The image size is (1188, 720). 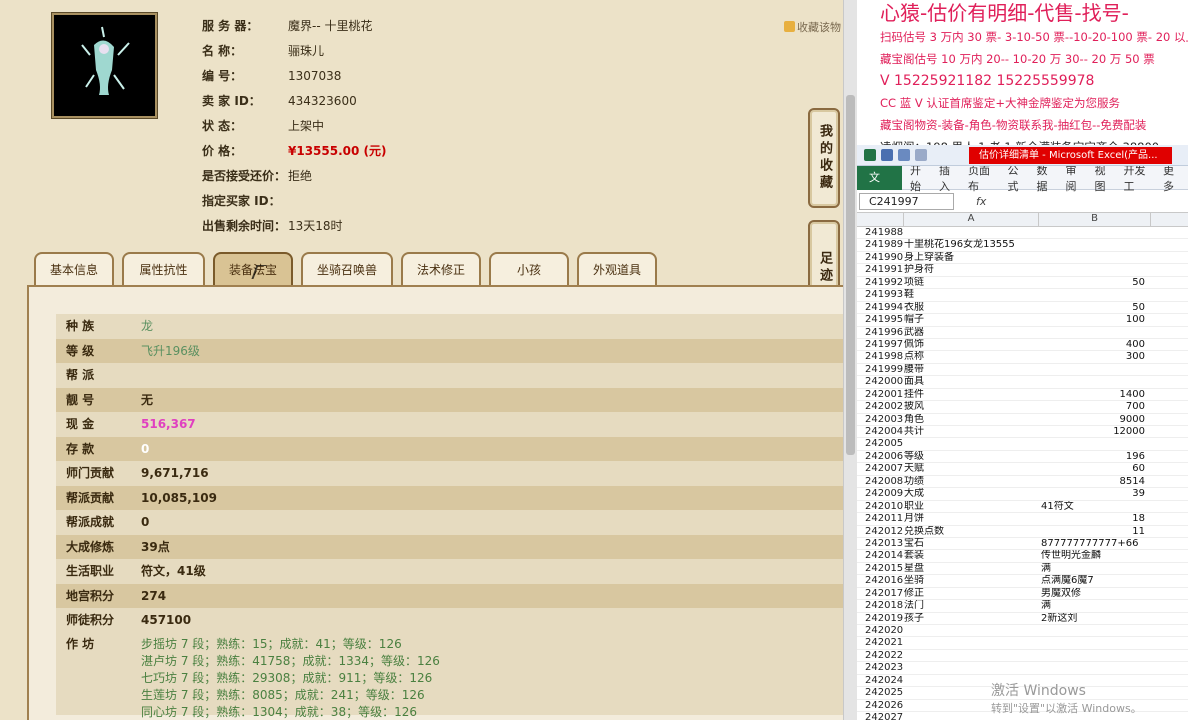 I want to click on cell-a: 腰带, so click(x=971, y=369).